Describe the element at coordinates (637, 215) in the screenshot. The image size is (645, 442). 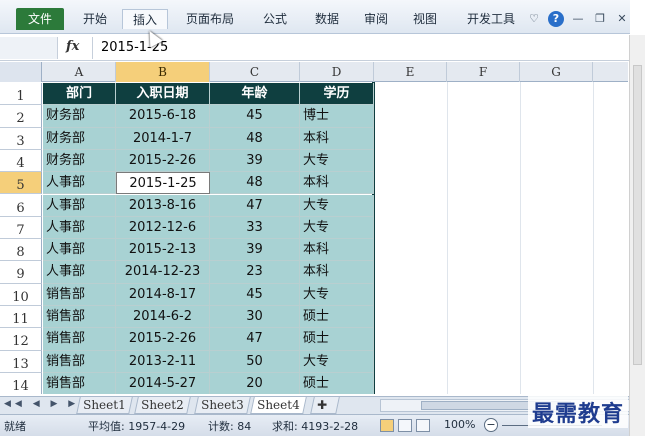
I see `vertical-scroll-thumb` at that location.